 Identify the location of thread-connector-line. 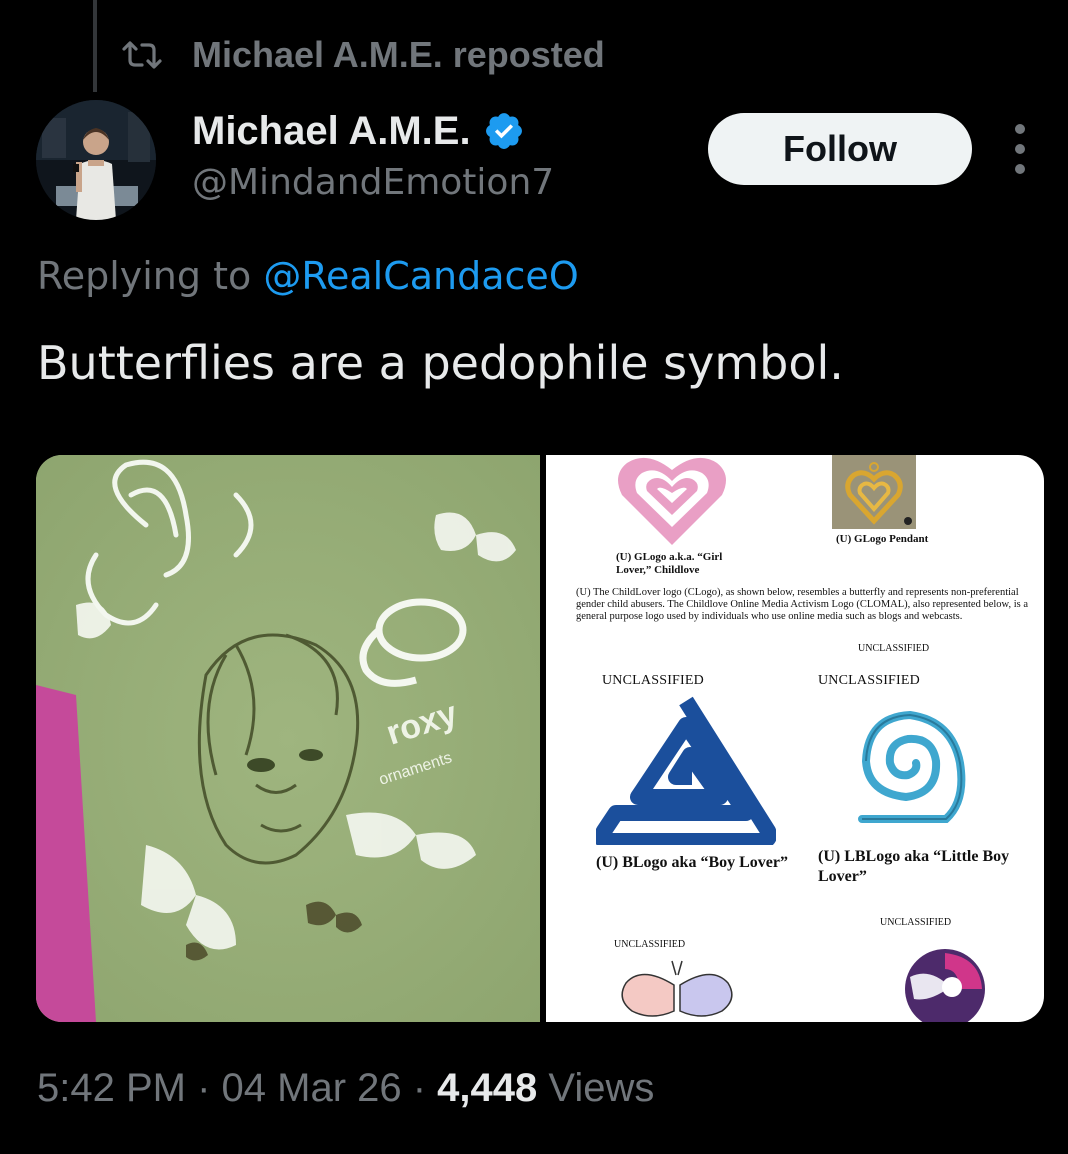
(95, 46).